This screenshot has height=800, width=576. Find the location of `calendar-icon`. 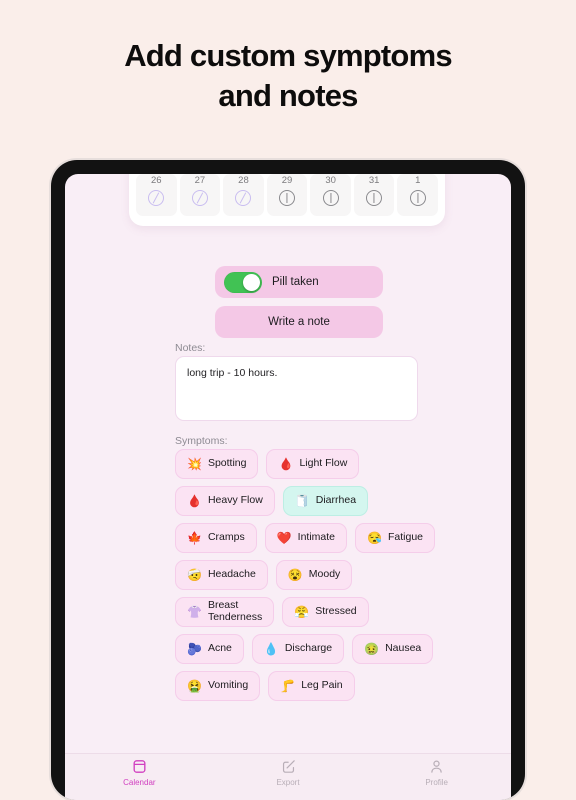

calendar-icon is located at coordinates (139, 766).